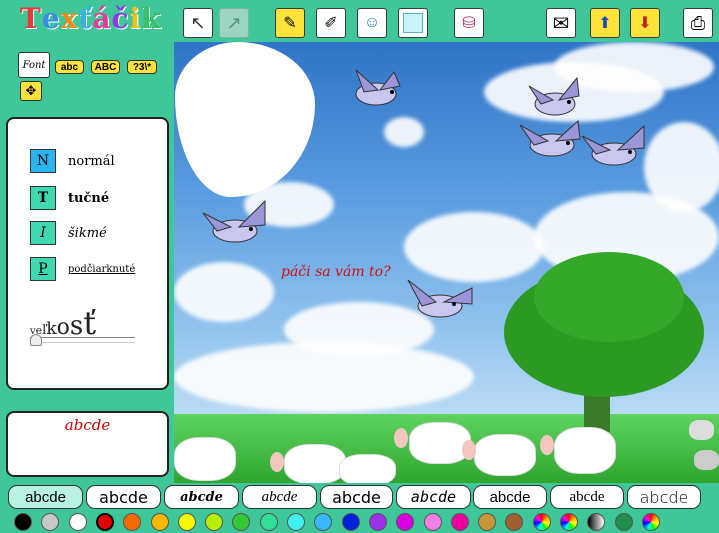 Image resolution: width=719 pixels, height=533 pixels. Describe the element at coordinates (664, 497) in the screenshot. I see `font-choice-9: abcde` at that location.